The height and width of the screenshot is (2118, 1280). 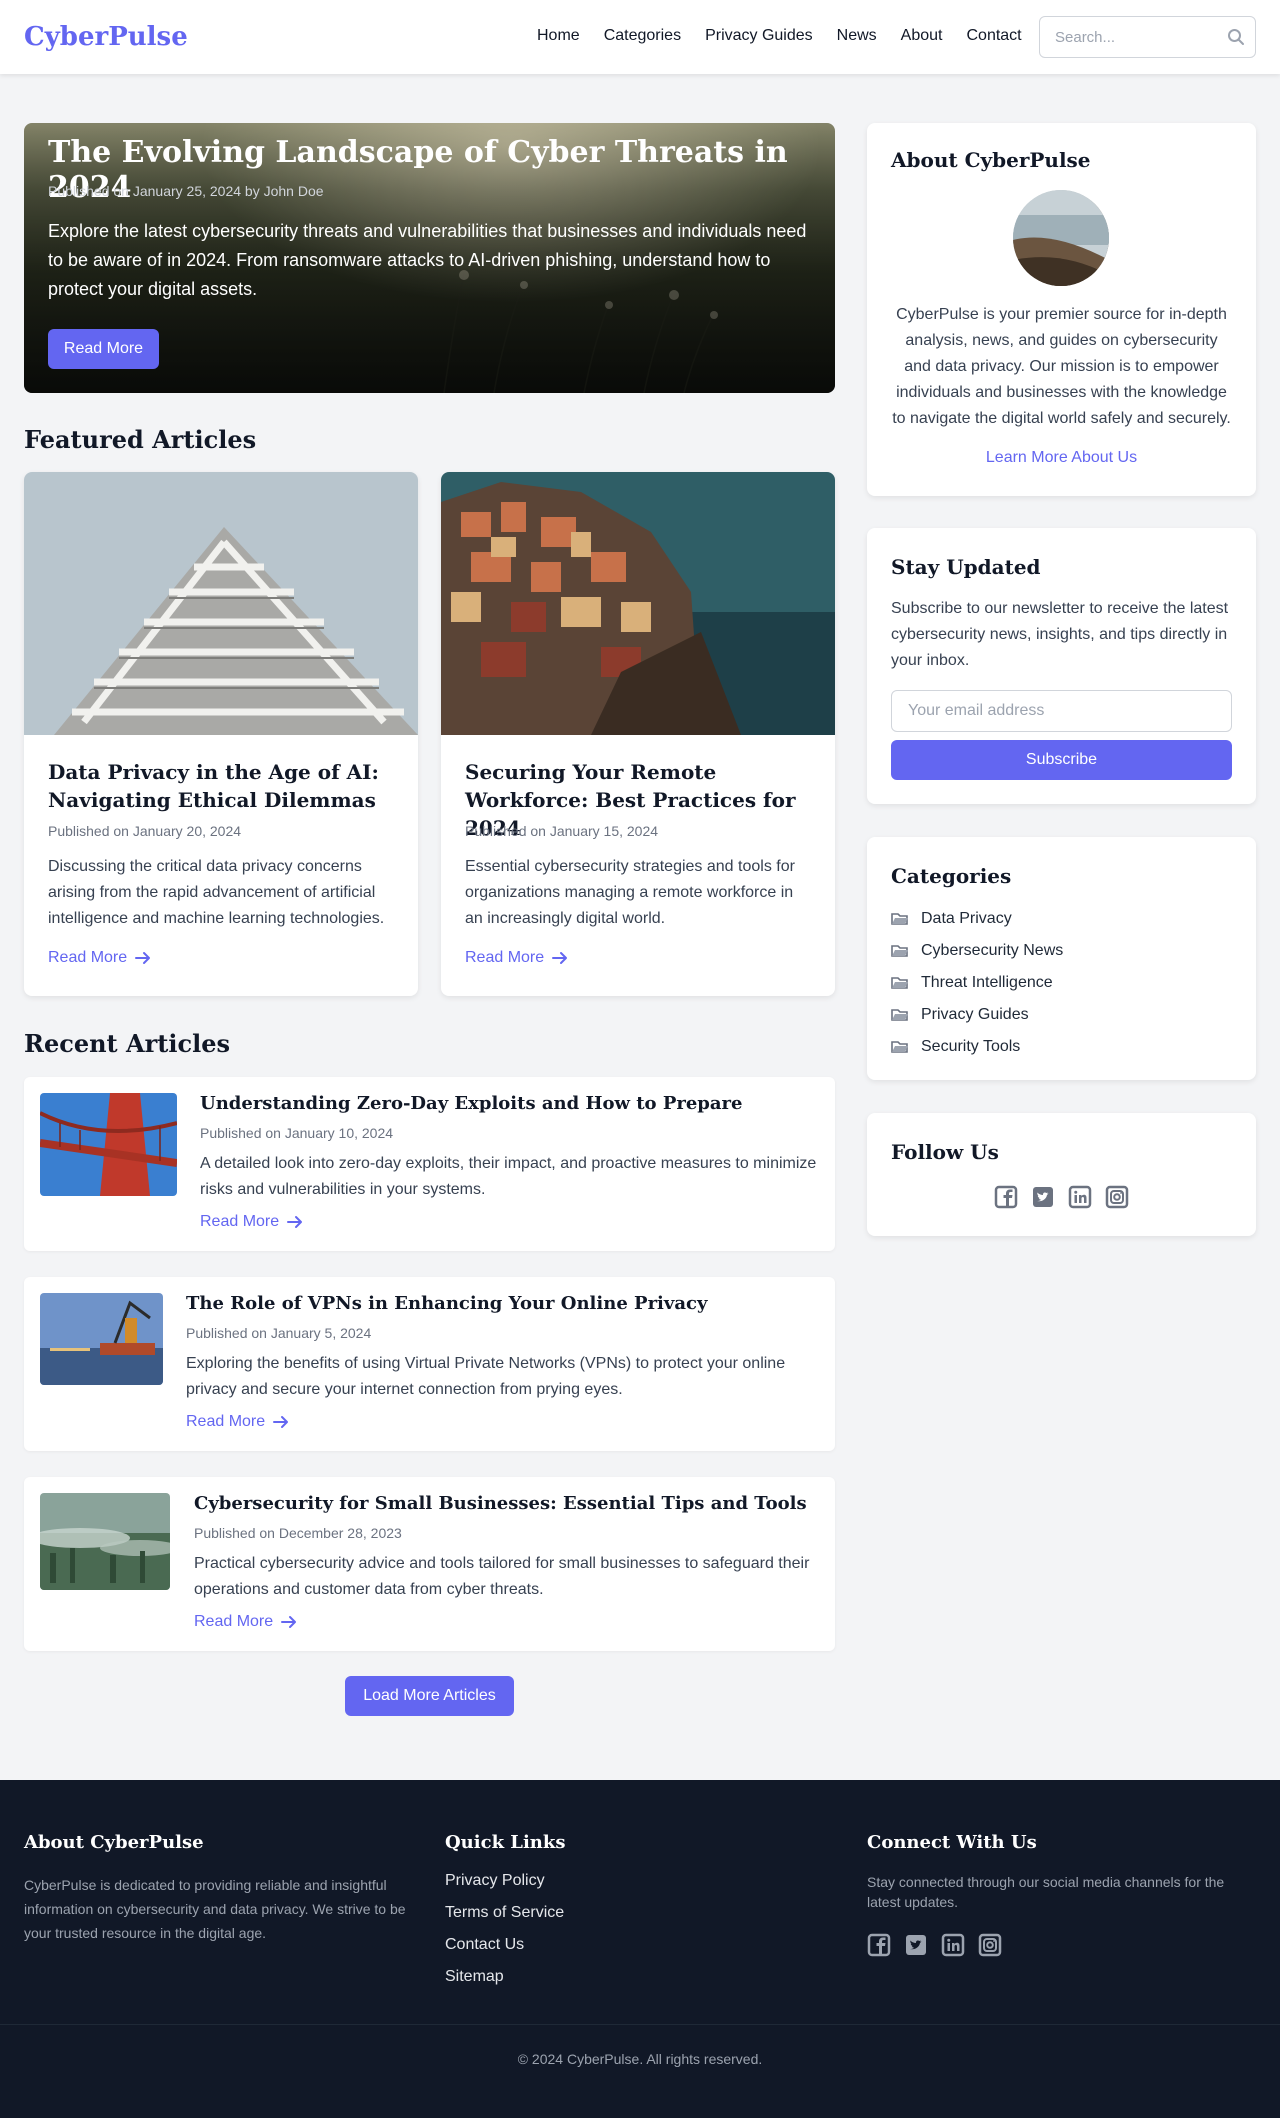 I want to click on footer-link-privacy-policy: Privacy Policy, so click(x=504, y=1888).